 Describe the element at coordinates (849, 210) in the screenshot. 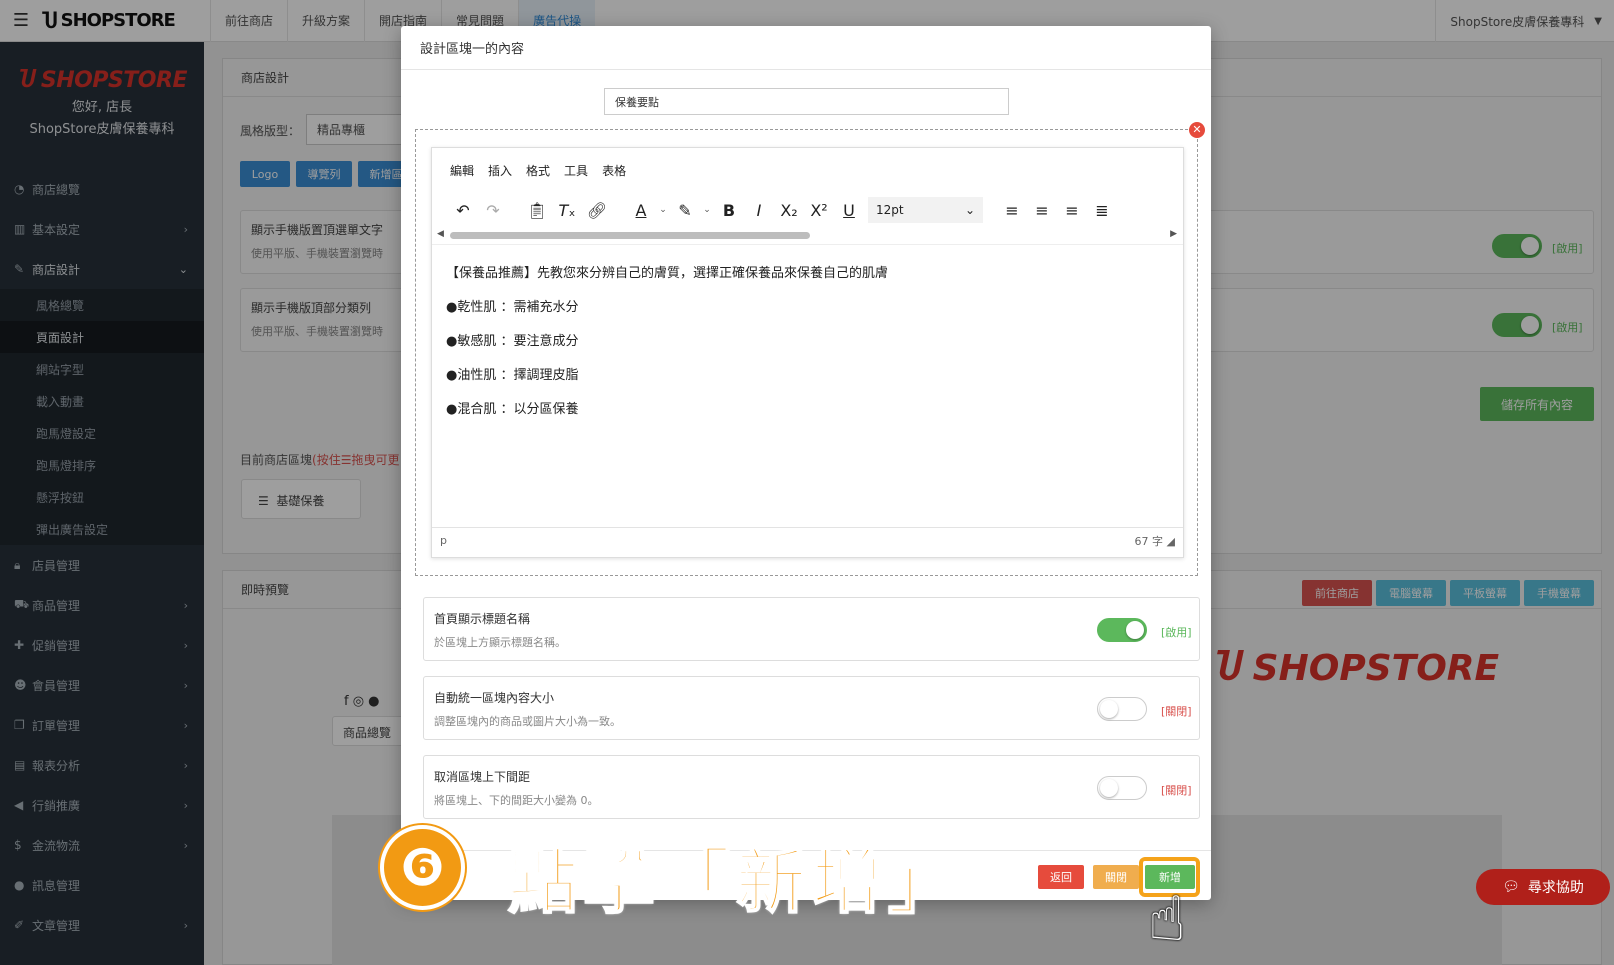

I see `underline-icon: U` at that location.